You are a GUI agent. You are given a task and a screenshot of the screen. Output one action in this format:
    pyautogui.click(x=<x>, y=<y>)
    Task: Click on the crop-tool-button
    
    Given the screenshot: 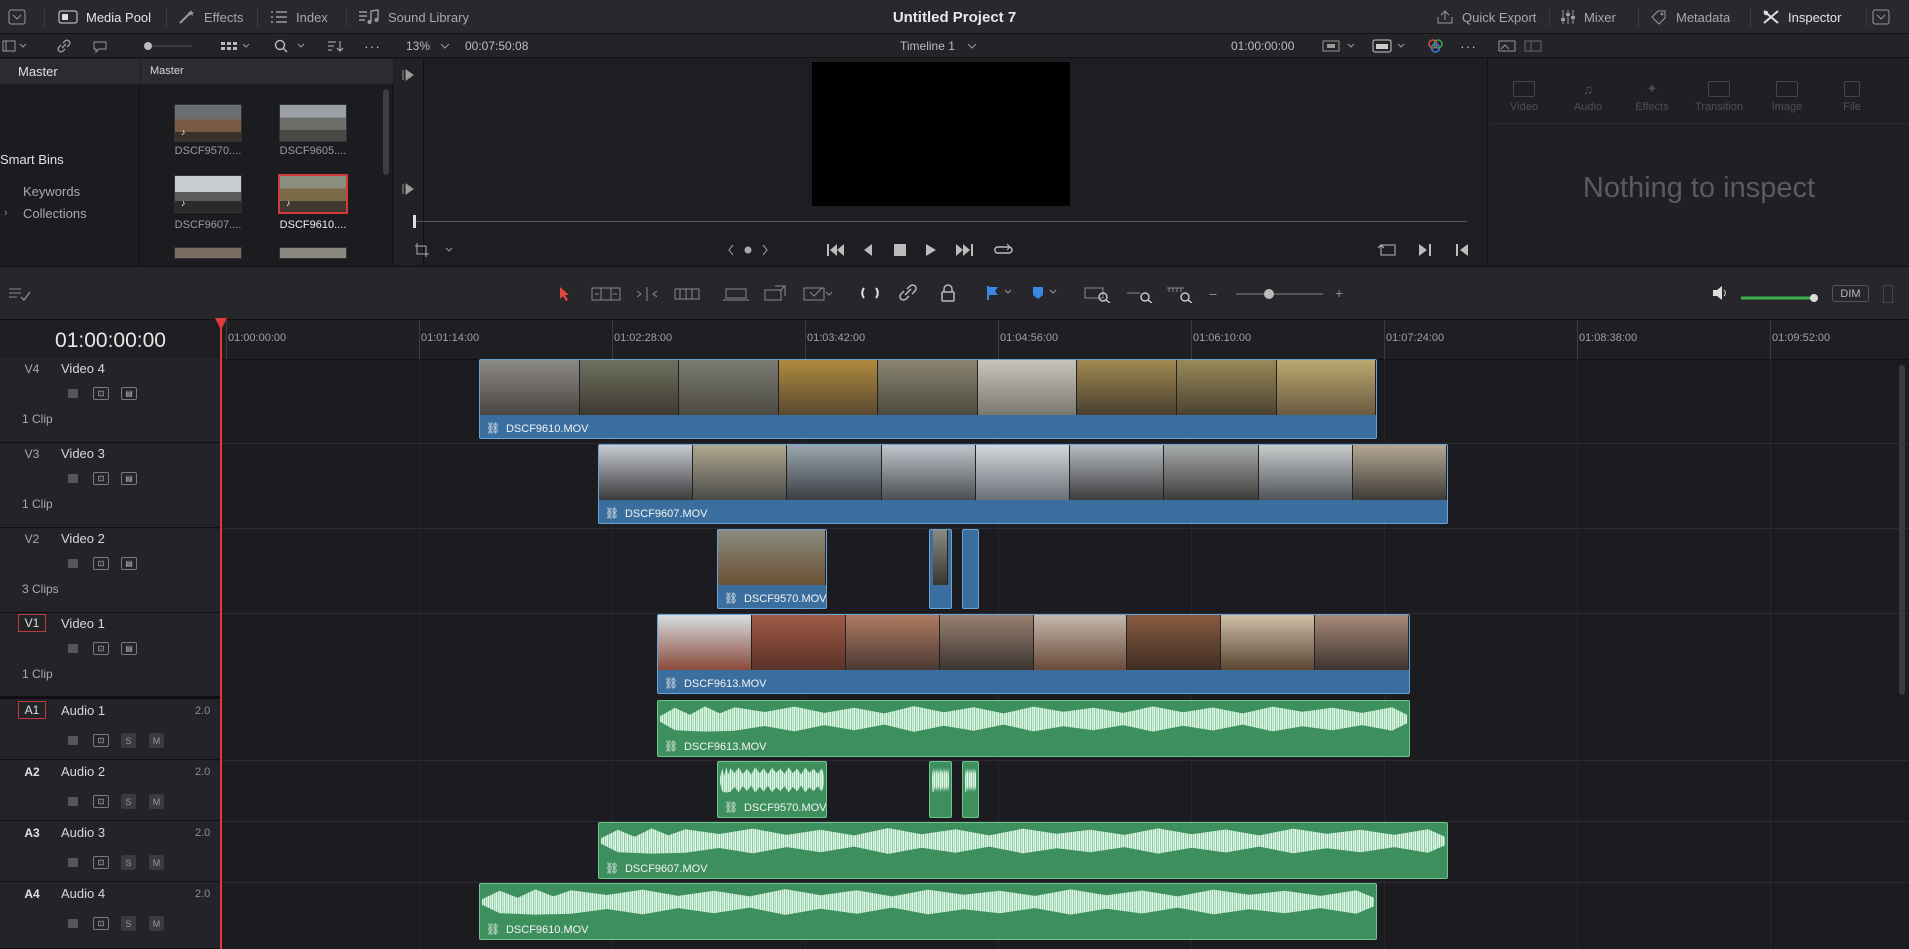 What is the action you would take?
    pyautogui.click(x=435, y=251)
    